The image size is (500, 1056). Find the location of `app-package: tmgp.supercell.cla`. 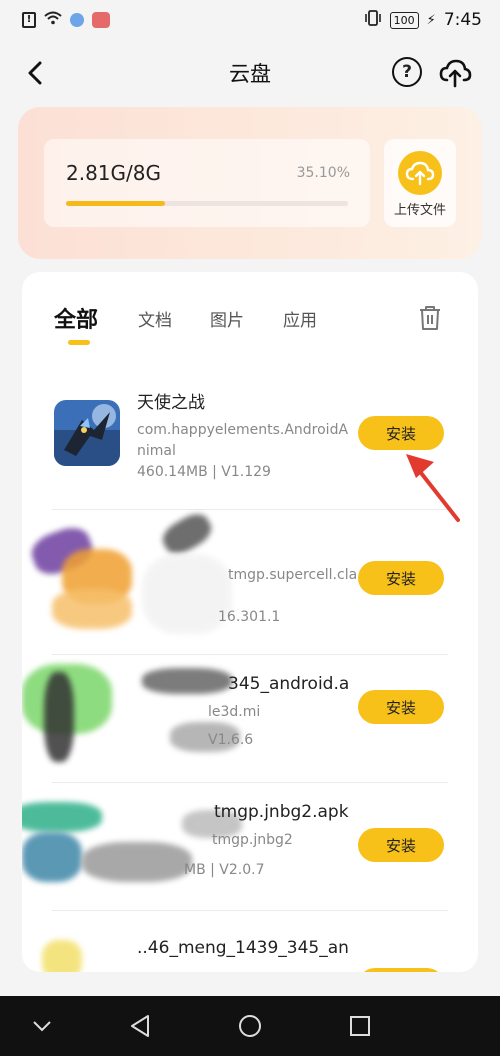

app-package: tmgp.supercell.cla is located at coordinates (293, 575).